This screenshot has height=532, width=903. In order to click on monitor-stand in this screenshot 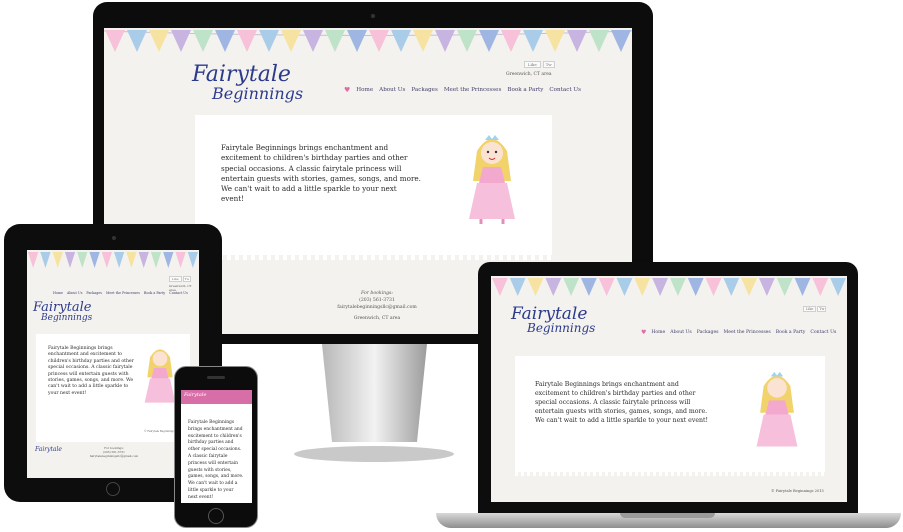, I will do `click(374, 403)`.